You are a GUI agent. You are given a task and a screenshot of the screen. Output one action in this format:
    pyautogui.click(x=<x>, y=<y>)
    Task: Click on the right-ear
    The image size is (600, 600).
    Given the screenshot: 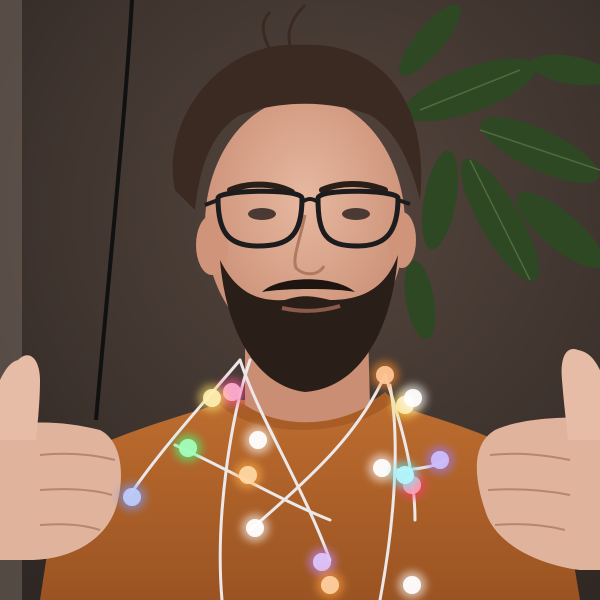 What is the action you would take?
    pyautogui.click(x=402, y=240)
    